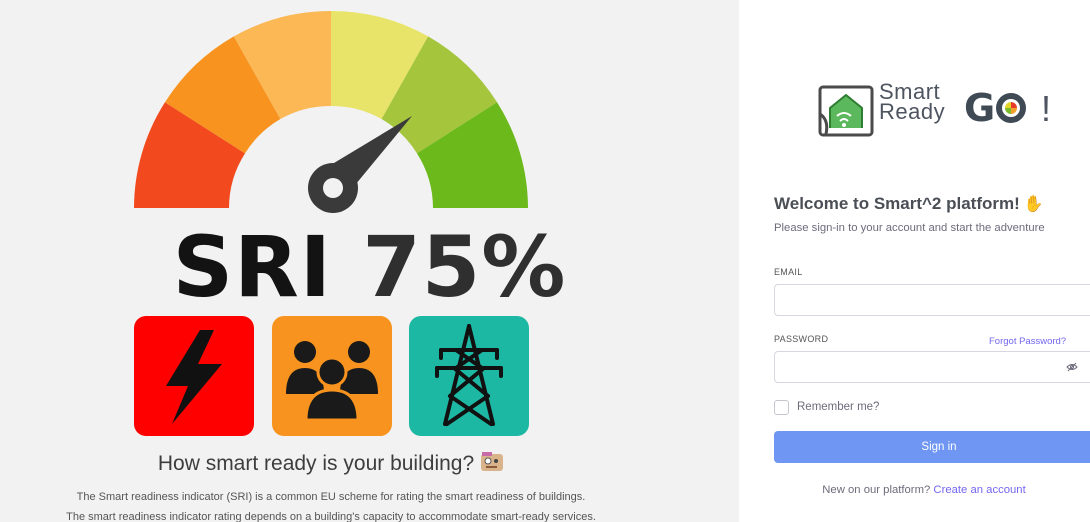 The height and width of the screenshot is (522, 1090). I want to click on register-prompt: New on our platform? Create an account, so click(924, 490).